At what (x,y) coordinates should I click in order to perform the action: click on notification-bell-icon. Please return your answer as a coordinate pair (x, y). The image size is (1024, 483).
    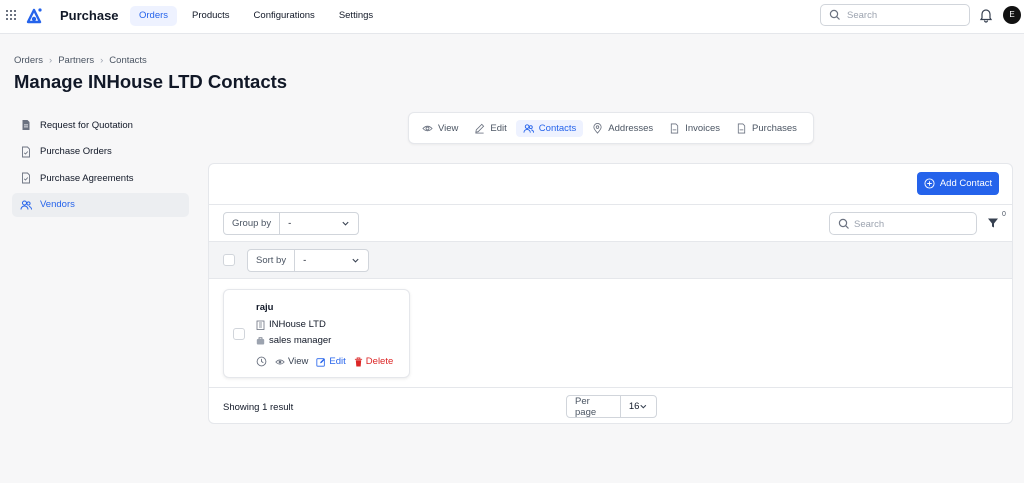
    Looking at the image, I should click on (986, 15).